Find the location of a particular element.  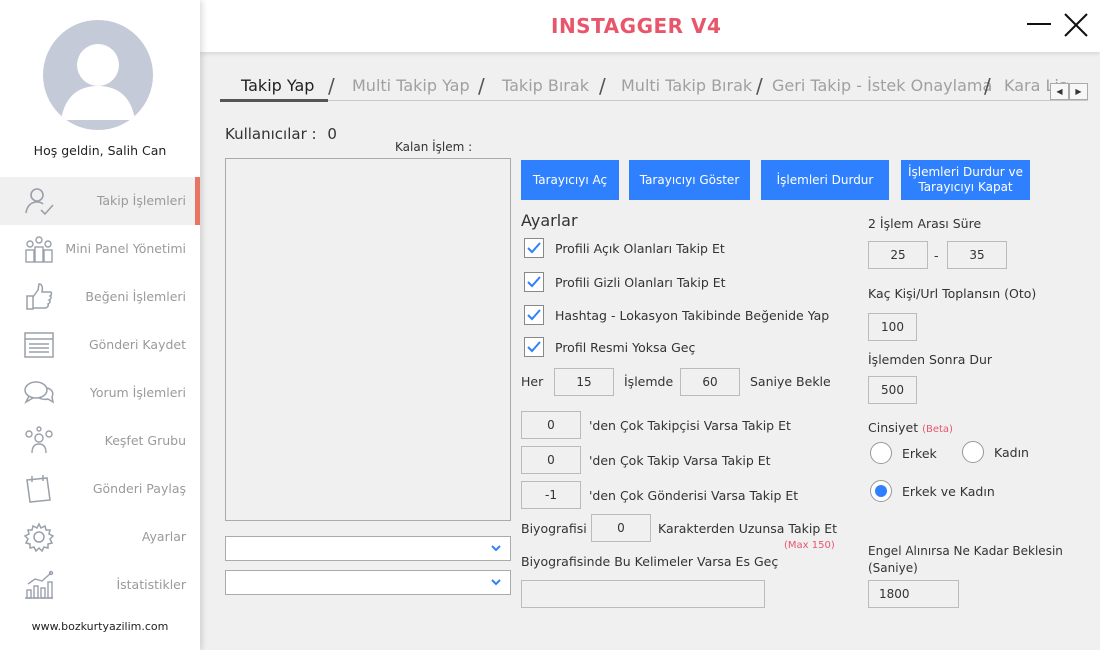

sidebar-item-ayarlar: Ayarlar is located at coordinates (100, 537).